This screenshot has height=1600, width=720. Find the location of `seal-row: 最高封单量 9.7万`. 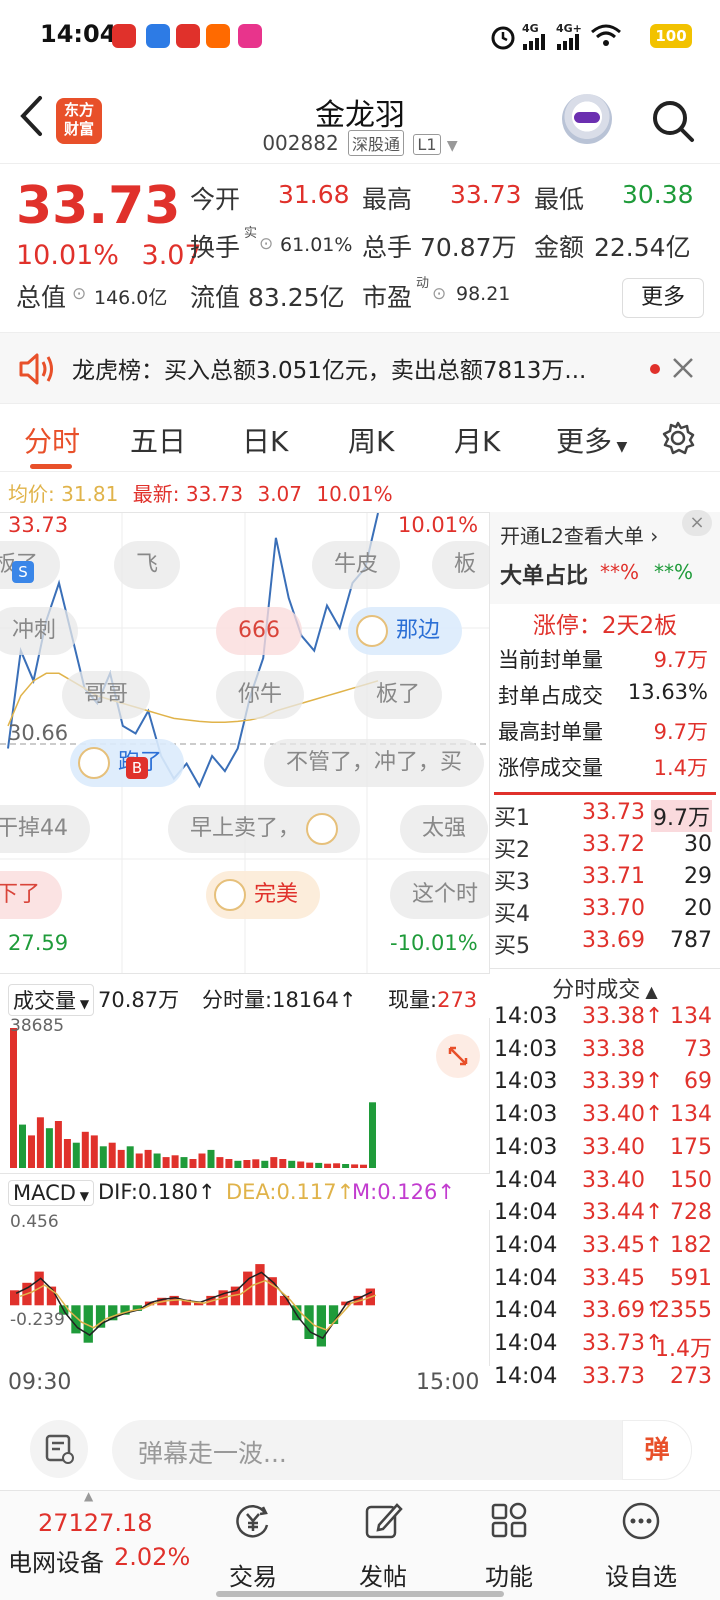

seal-row: 最高封单量 9.7万 is located at coordinates (603, 731).